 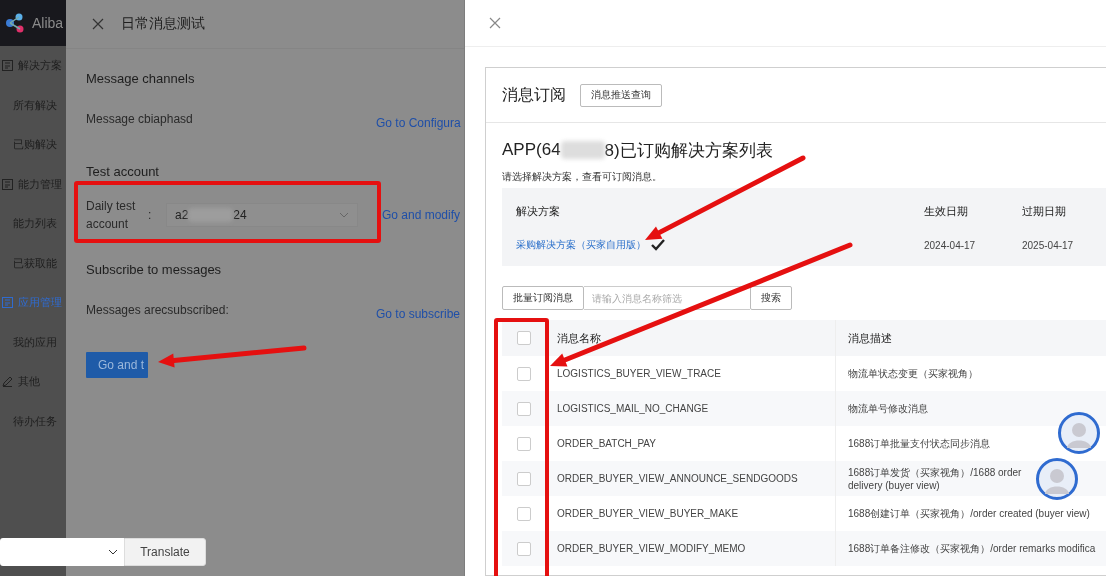 I want to click on column-header: 过期日期, so click(x=1044, y=211).